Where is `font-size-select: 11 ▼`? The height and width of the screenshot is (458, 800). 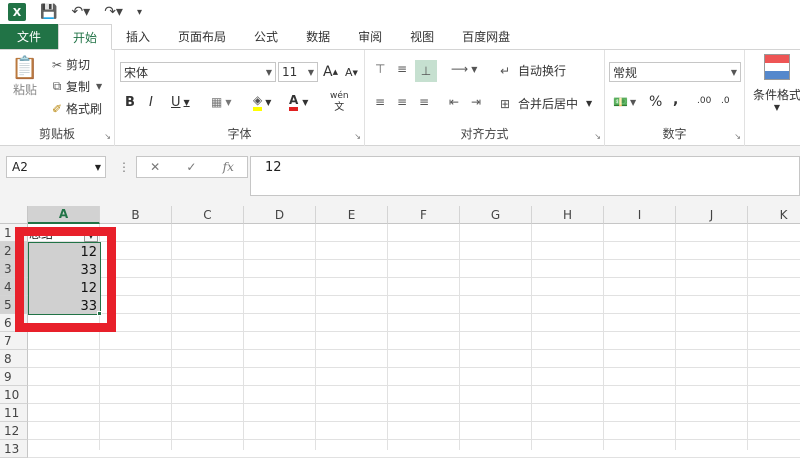
font-size-select: 11 ▼ is located at coordinates (298, 72).